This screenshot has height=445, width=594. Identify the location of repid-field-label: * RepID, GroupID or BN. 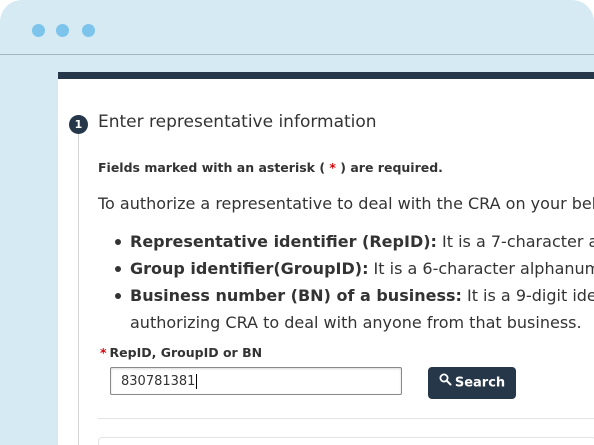
(181, 352).